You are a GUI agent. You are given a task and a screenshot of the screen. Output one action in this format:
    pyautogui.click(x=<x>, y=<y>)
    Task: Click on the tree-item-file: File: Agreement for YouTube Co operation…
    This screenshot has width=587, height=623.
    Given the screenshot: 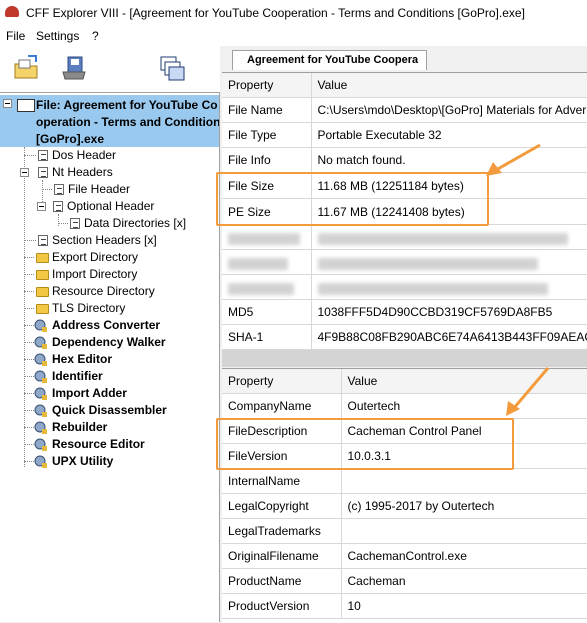 What is the action you would take?
    pyautogui.click(x=109, y=121)
    